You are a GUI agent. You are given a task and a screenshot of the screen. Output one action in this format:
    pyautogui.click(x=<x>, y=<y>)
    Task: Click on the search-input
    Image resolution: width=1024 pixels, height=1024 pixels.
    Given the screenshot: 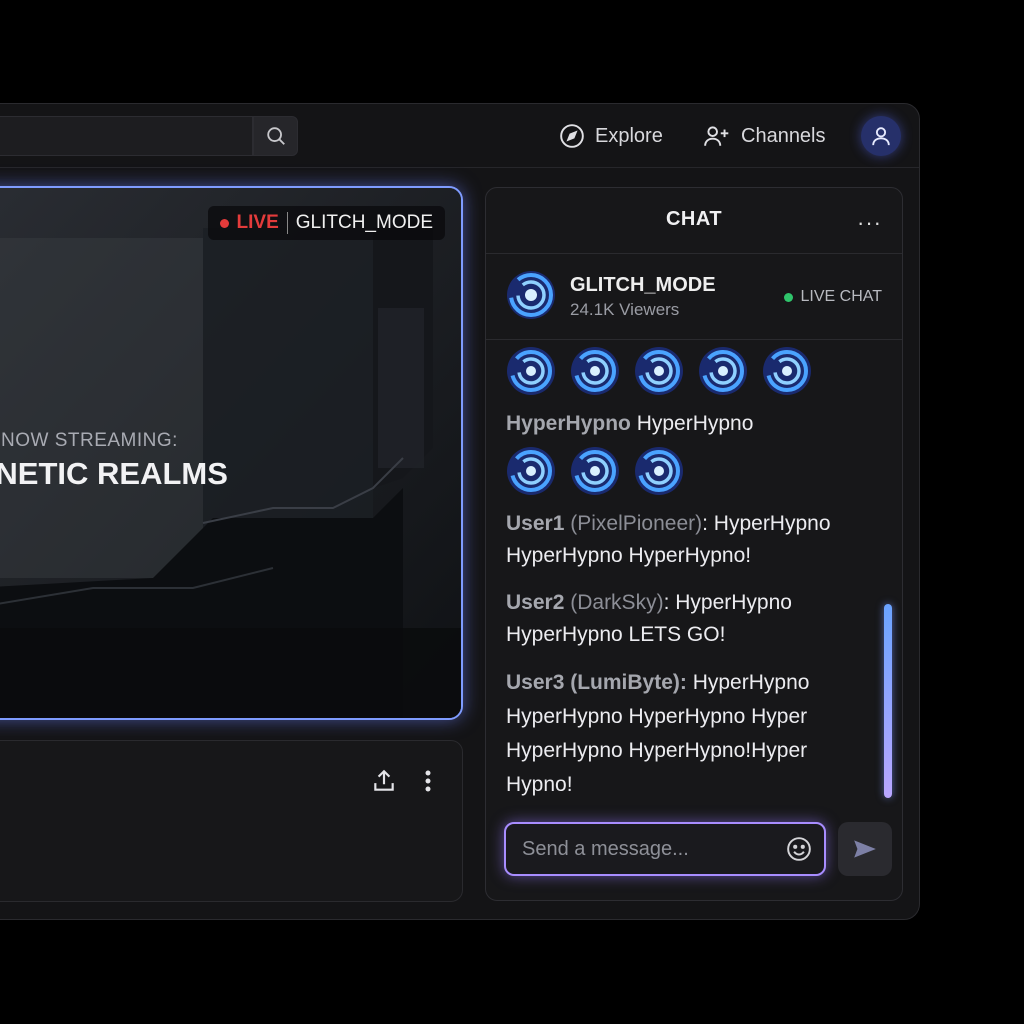 What is the action you would take?
    pyautogui.click(x=126, y=136)
    